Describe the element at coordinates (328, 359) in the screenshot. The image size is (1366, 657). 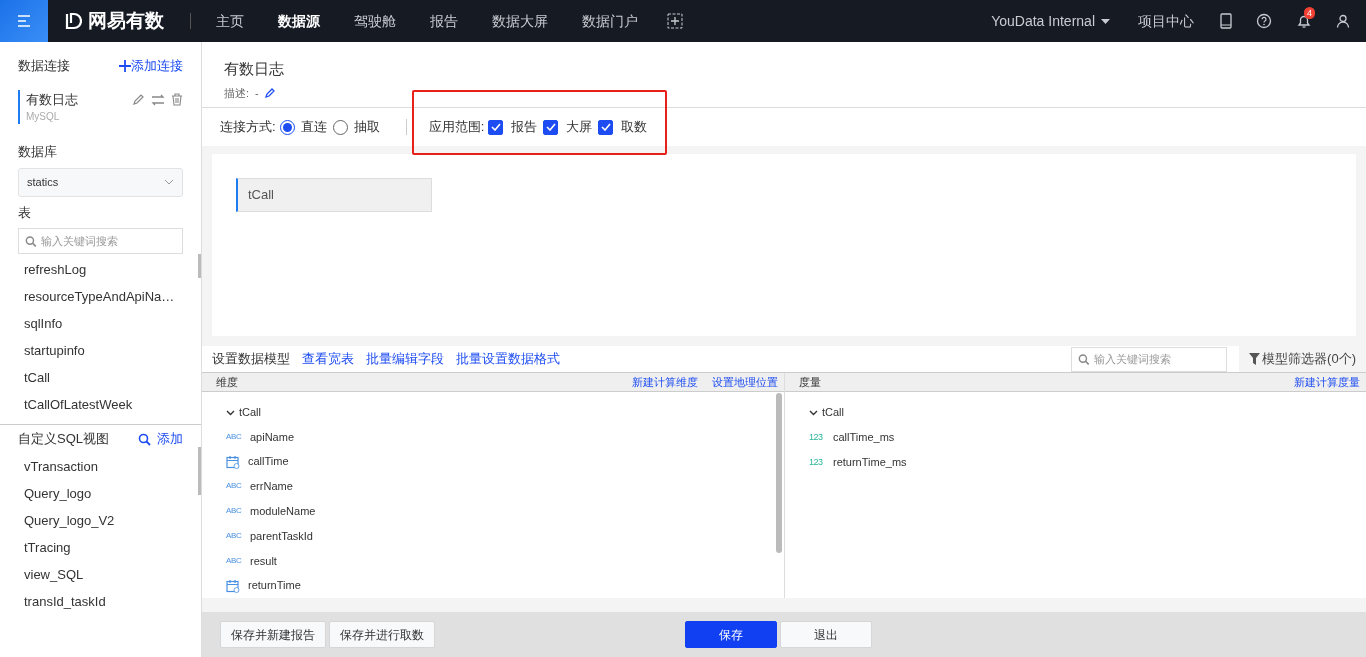
I see `toolbar-link: 查看宽表` at that location.